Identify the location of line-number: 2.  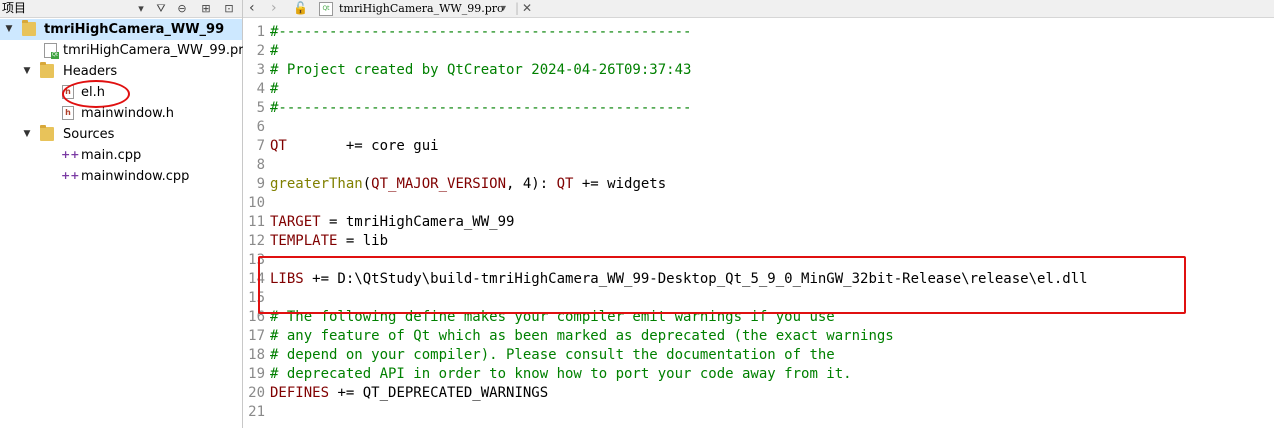
(260, 51).